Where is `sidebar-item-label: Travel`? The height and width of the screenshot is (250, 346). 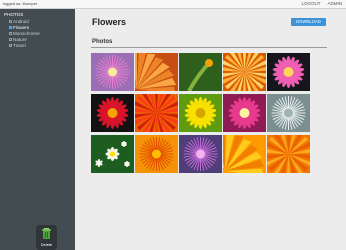 sidebar-item-label: Travel is located at coordinates (19, 45).